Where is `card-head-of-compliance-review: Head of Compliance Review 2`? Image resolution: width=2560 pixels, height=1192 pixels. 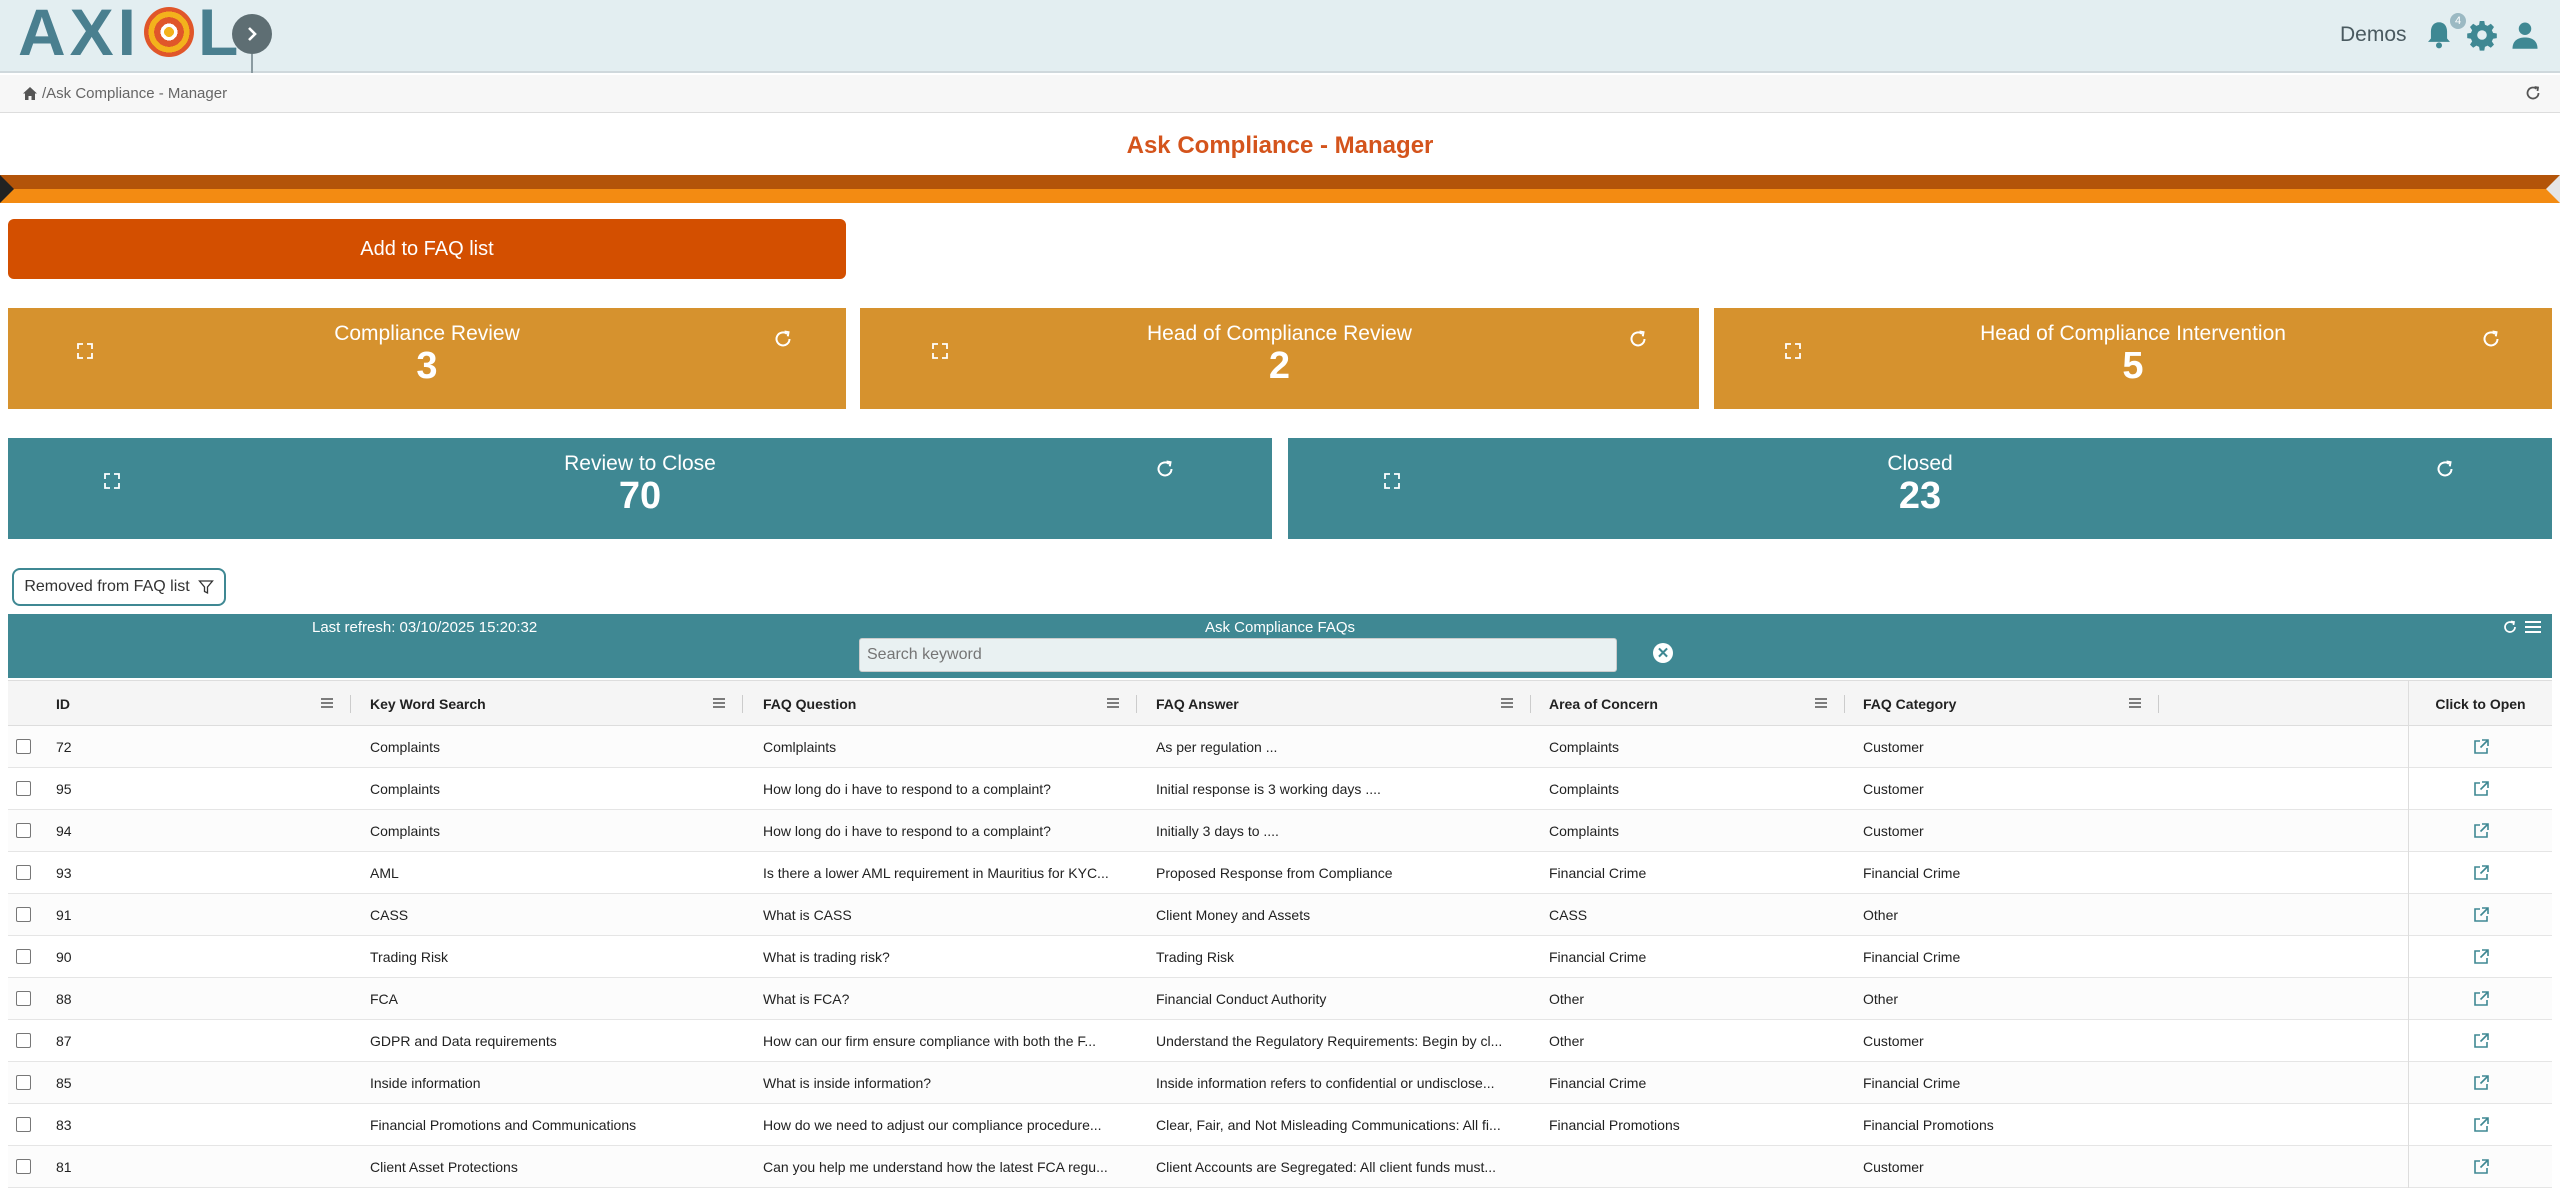 card-head-of-compliance-review: Head of Compliance Review 2 is located at coordinates (1279, 358).